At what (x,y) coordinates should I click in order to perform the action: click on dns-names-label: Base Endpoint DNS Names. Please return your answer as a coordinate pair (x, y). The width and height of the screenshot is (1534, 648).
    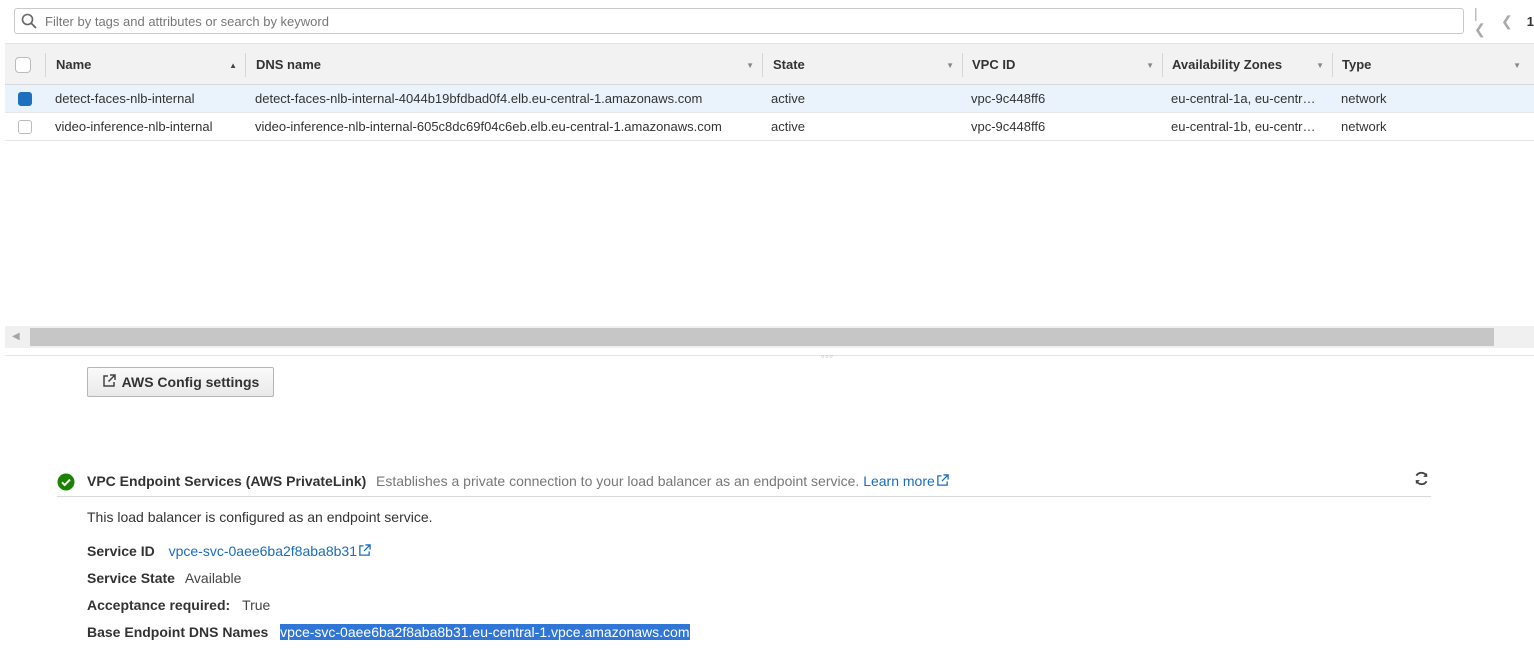
    Looking at the image, I should click on (178, 632).